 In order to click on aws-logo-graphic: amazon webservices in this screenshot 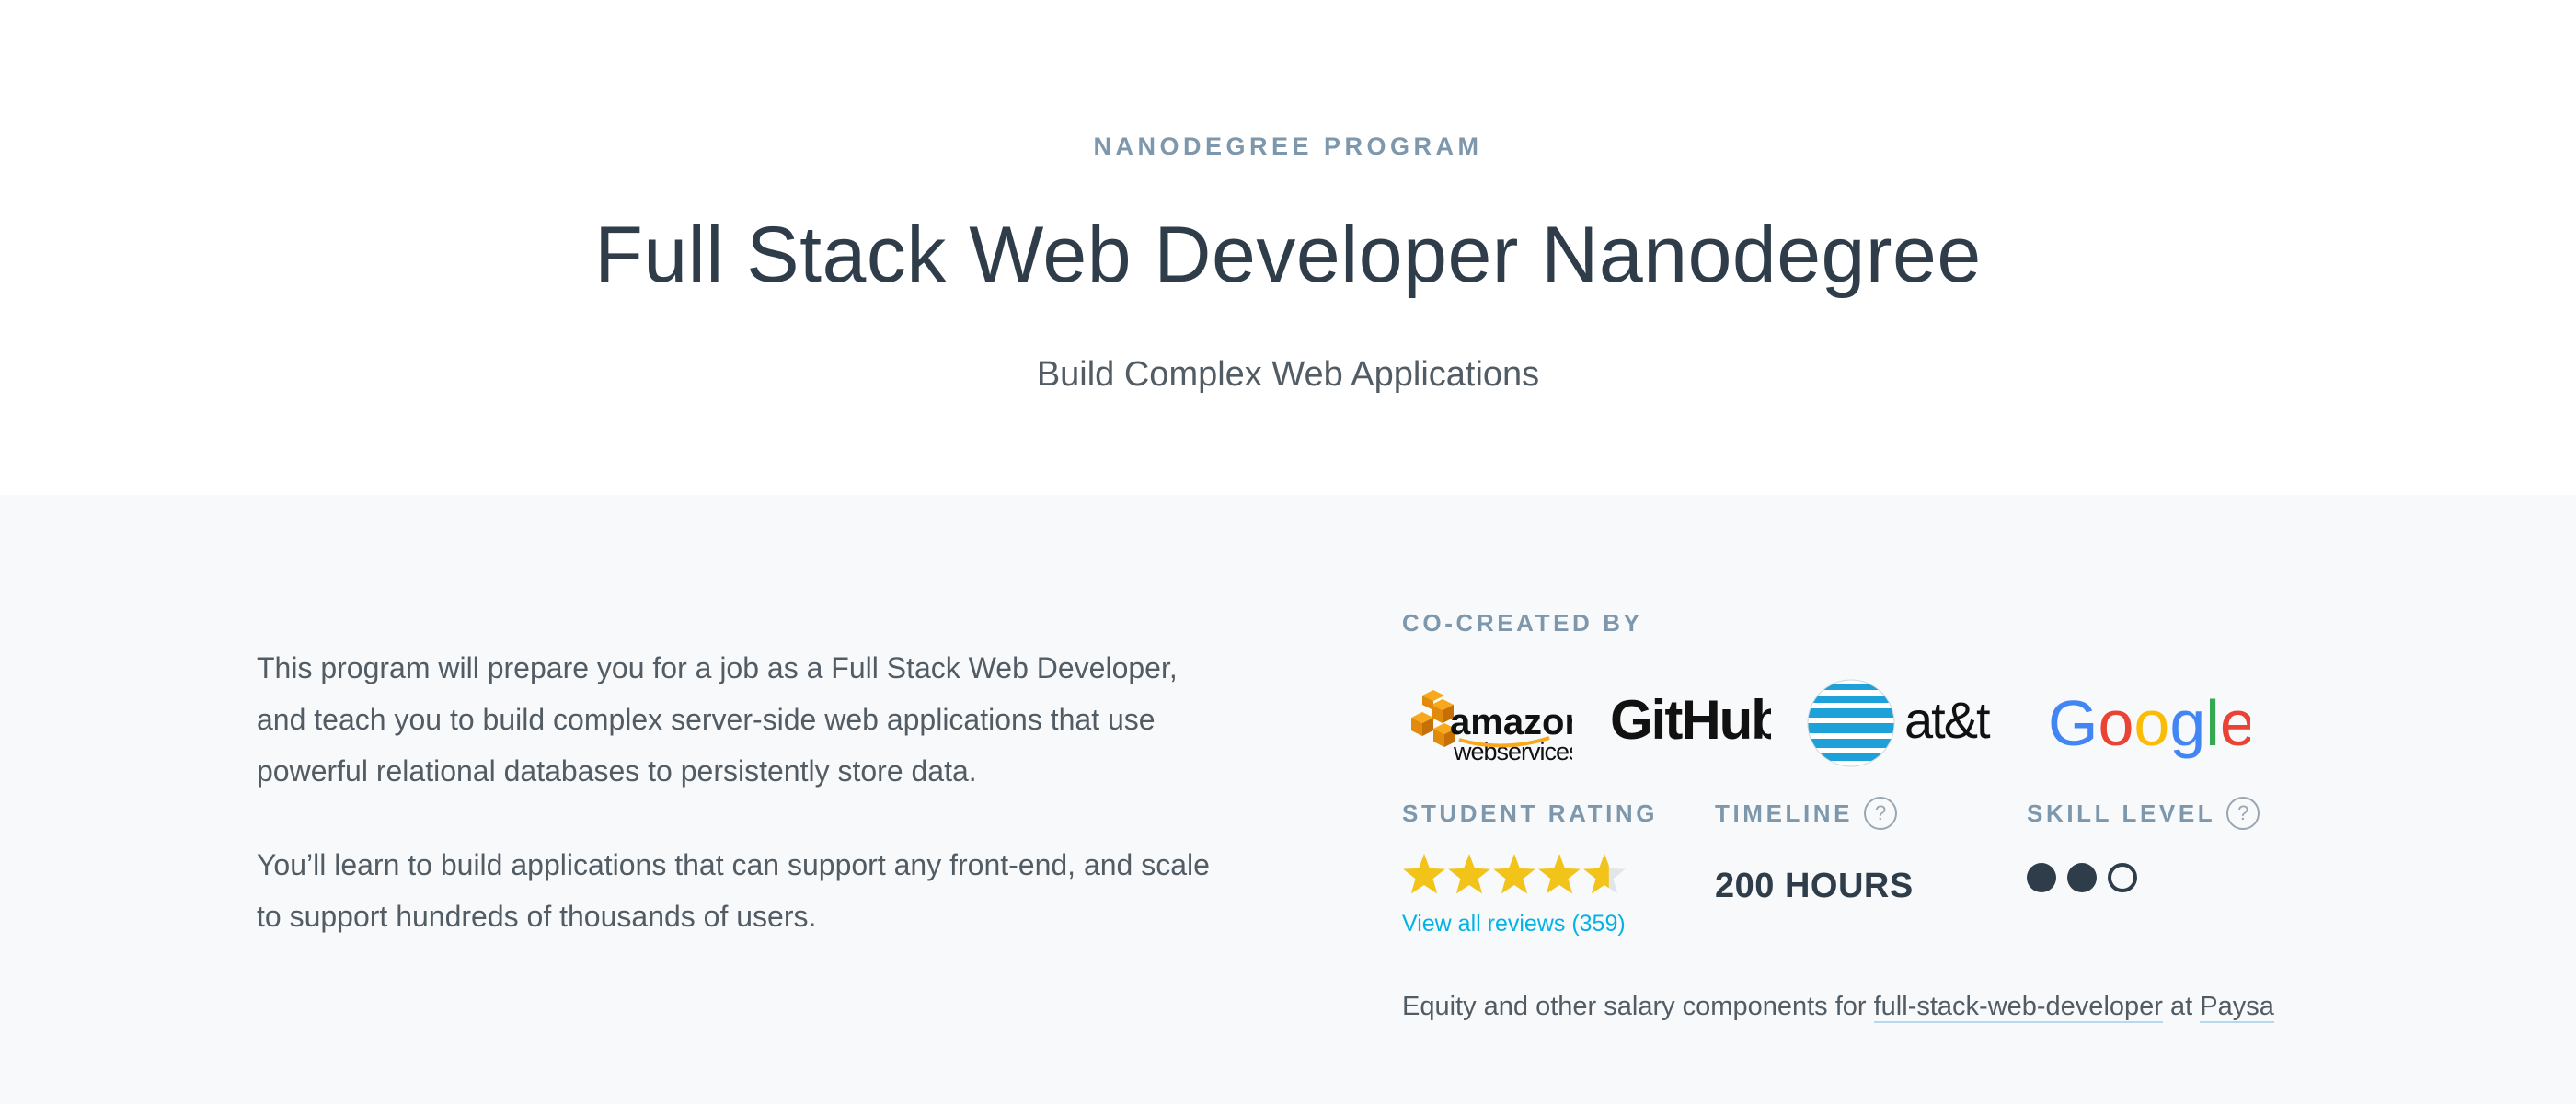, I will do `click(1499, 727)`.